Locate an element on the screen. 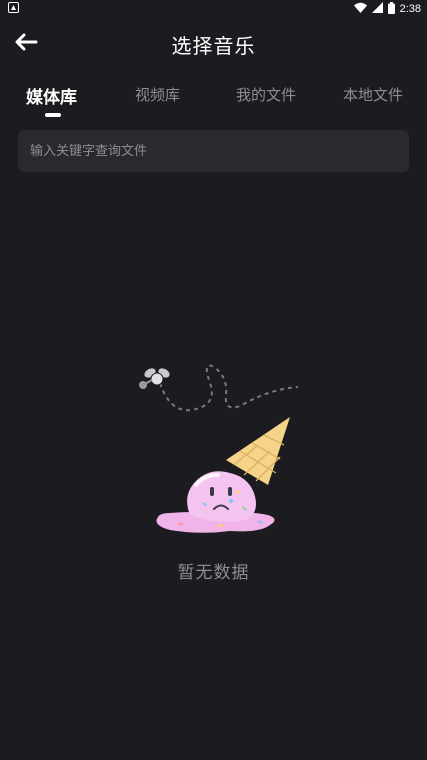 The width and height of the screenshot is (427, 760). status-left is located at coordinates (13, 9).